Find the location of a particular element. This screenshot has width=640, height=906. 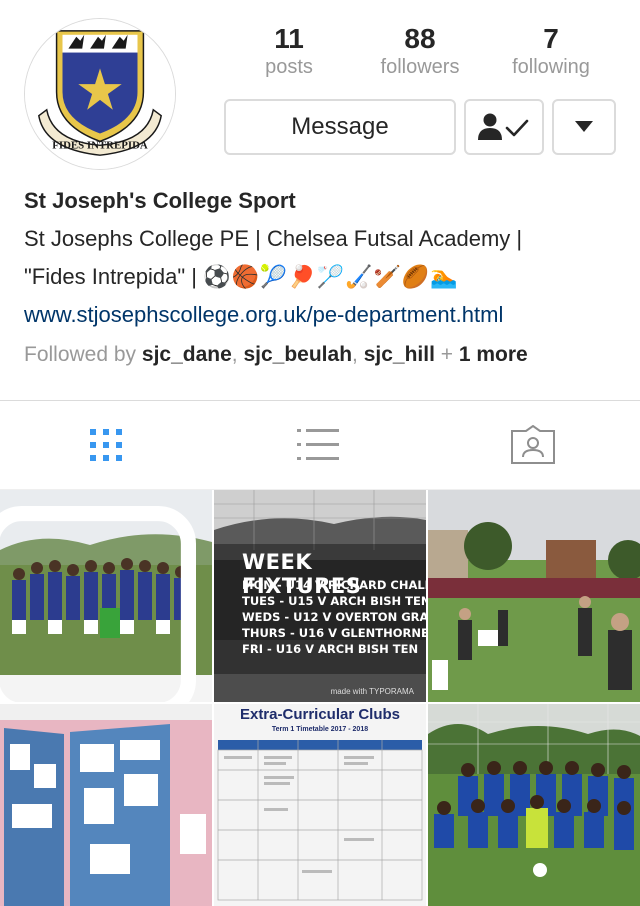

crowd-photo is located at coordinates (534, 596).